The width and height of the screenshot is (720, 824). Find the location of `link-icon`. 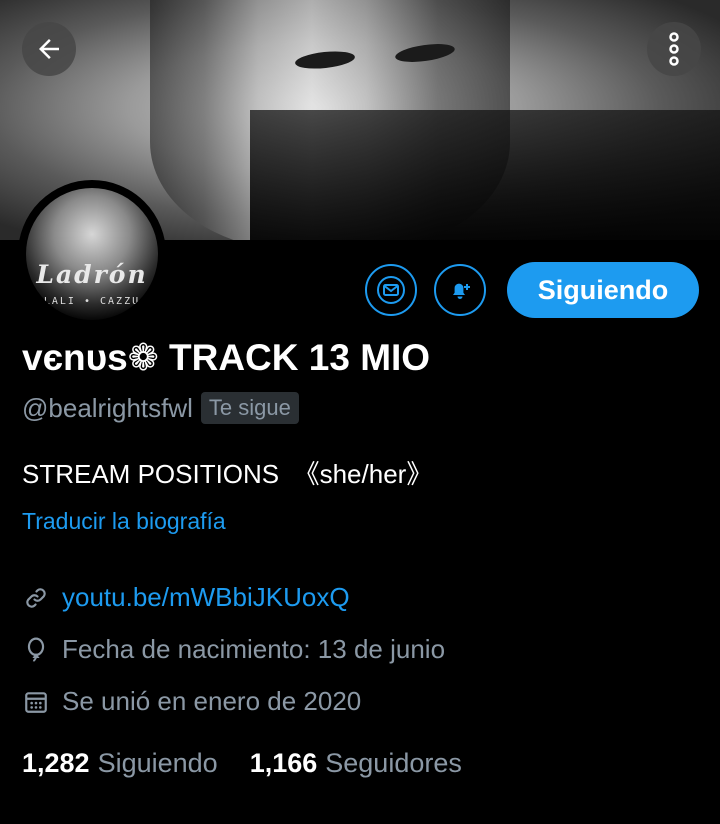

link-icon is located at coordinates (36, 598).